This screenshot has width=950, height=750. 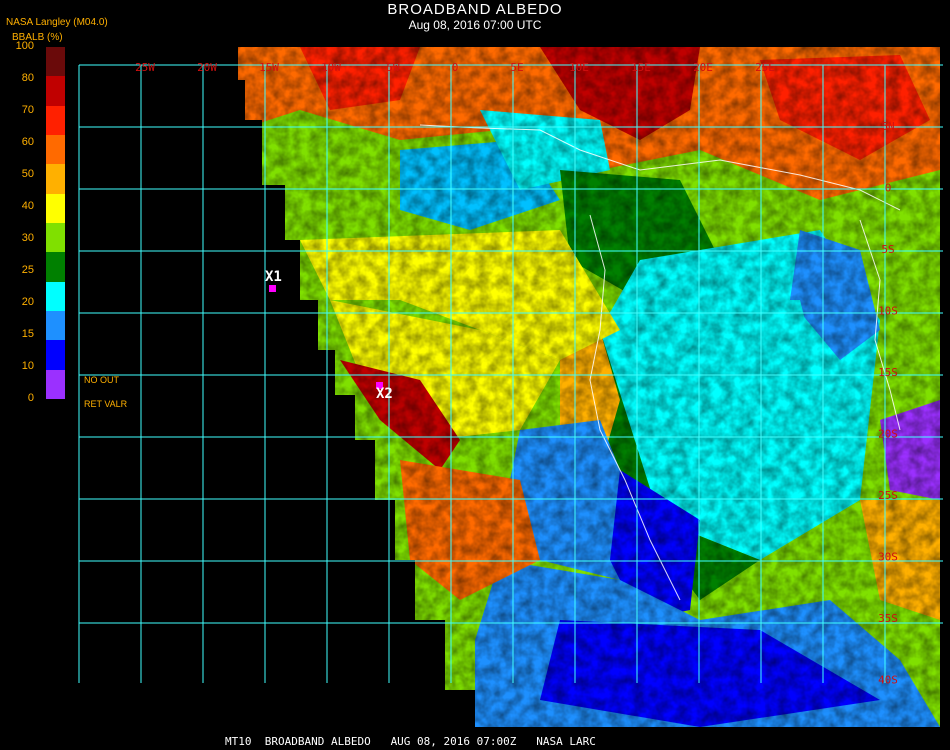 What do you see at coordinates (887, 249) in the screenshot?
I see `latitude-label: 5S` at bounding box center [887, 249].